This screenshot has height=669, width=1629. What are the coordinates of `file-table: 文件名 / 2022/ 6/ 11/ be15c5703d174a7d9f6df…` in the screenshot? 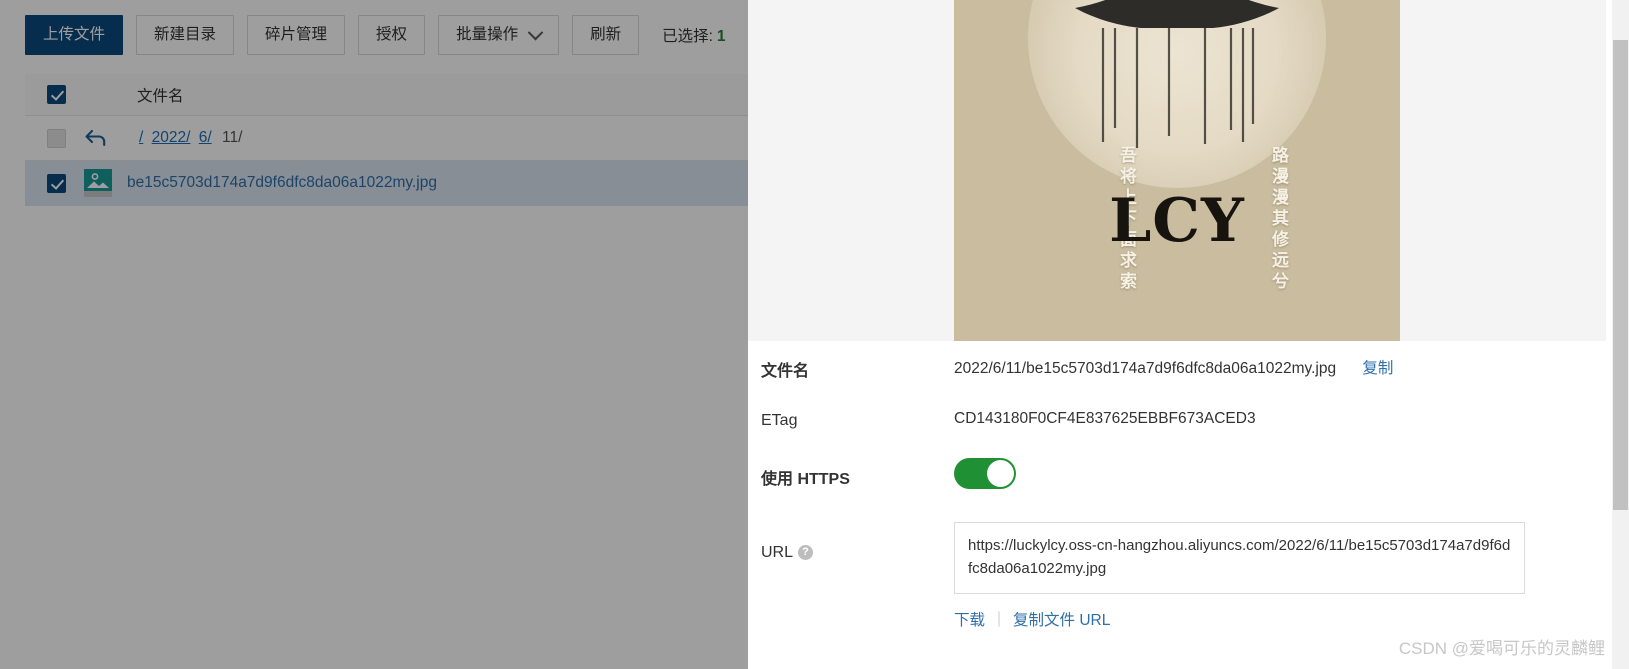 It's located at (386, 140).